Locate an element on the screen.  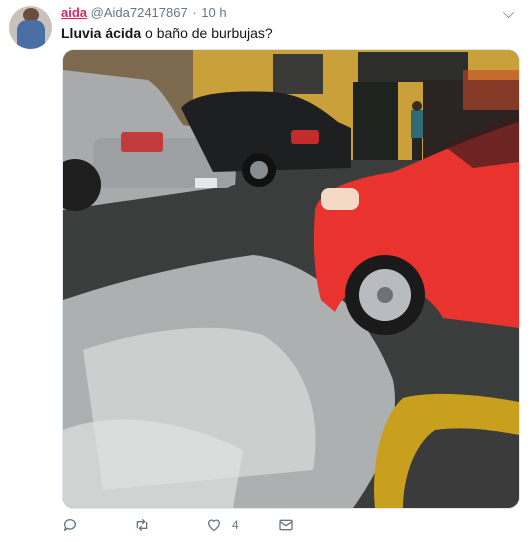
reply-button is located at coordinates (70, 525).